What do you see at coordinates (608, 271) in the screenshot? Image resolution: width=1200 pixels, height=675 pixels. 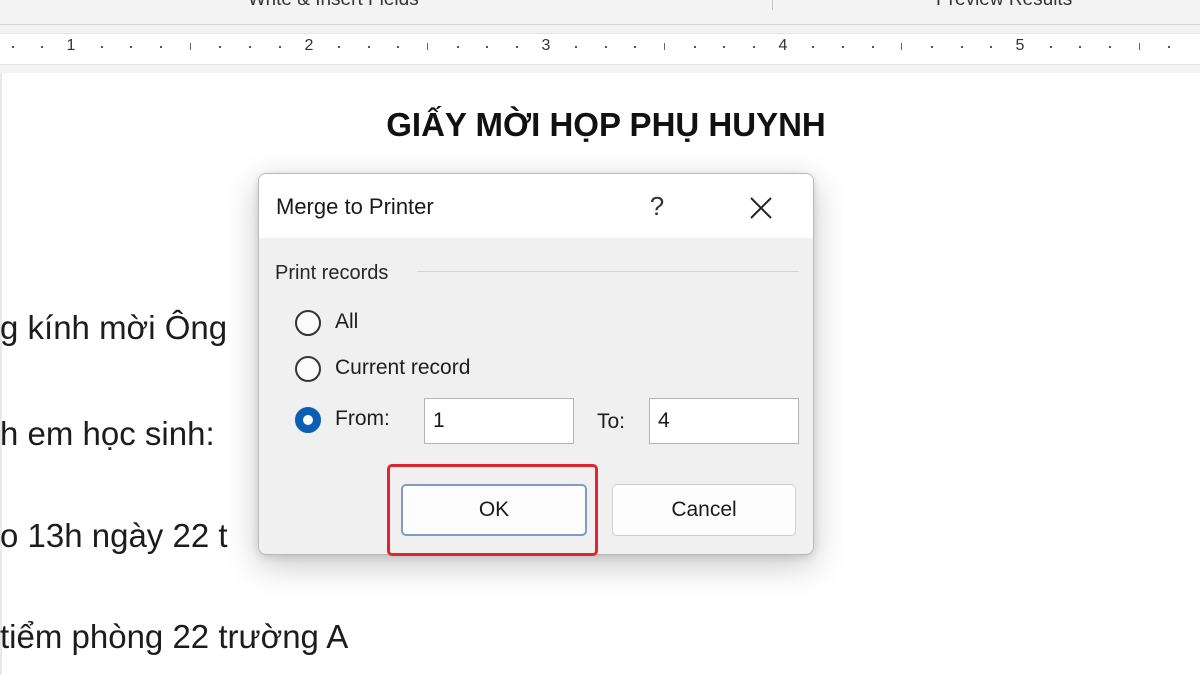 I see `group-divider` at bounding box center [608, 271].